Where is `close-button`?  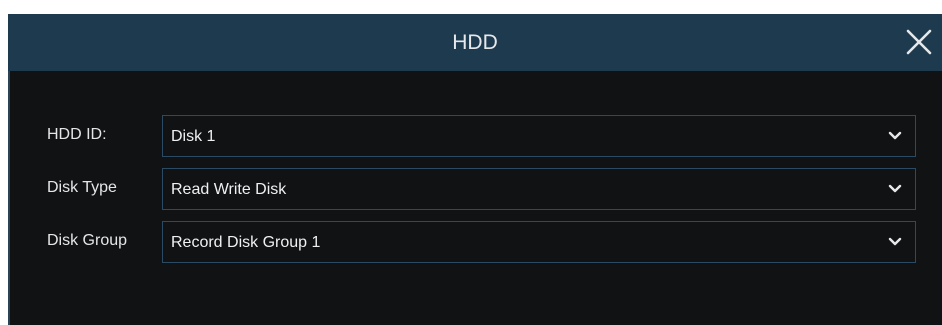 close-button is located at coordinates (919, 42).